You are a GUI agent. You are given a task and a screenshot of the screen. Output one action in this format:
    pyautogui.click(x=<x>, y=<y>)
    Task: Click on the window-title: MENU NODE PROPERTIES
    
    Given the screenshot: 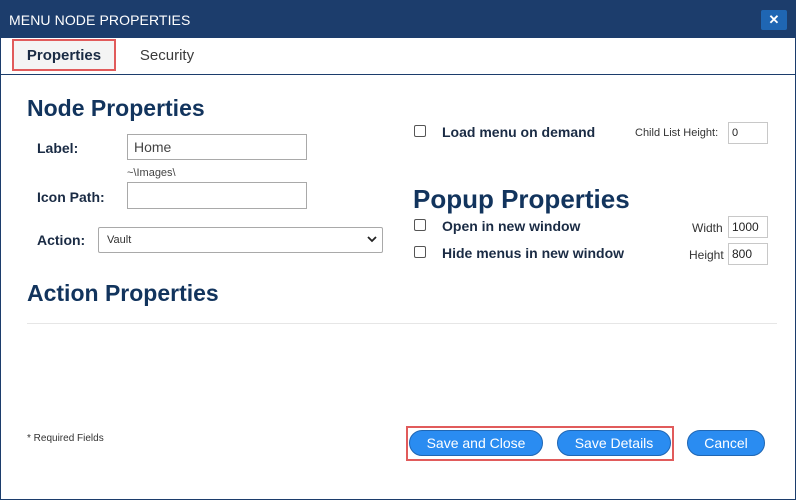 What is the action you would take?
    pyautogui.click(x=100, y=20)
    